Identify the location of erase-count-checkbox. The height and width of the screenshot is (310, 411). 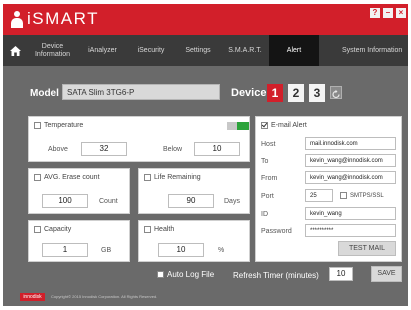
(37, 177).